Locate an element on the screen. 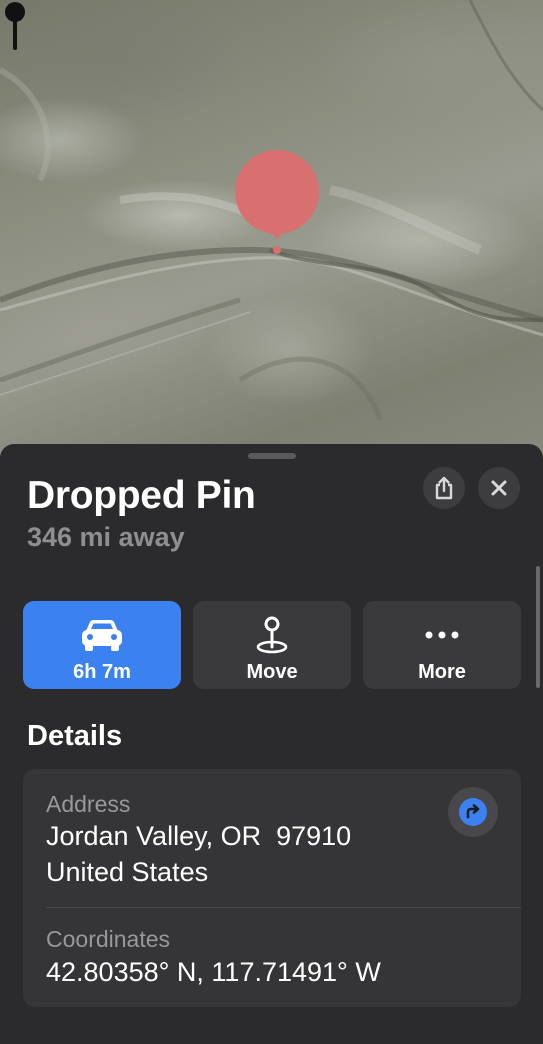 The image size is (543, 1044). scrollbar is located at coordinates (538, 627).